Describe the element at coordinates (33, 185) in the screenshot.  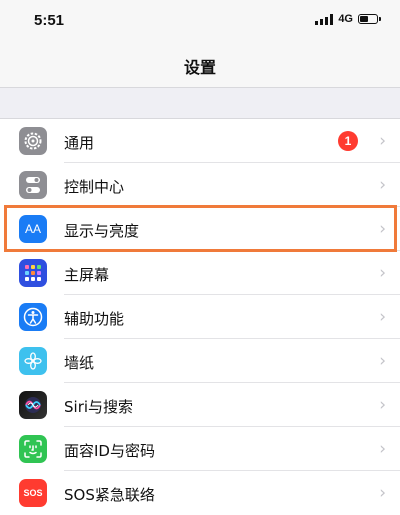
I see `toggle-switches-icon` at that location.